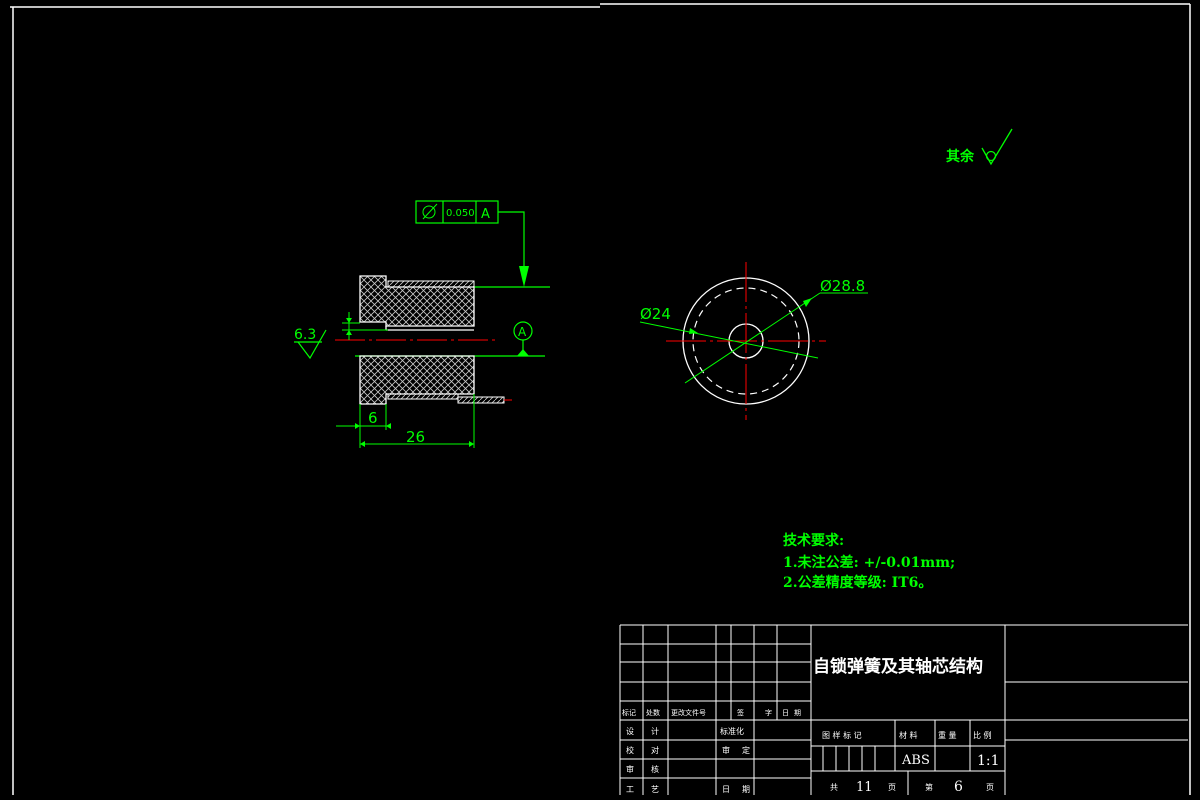  What do you see at coordinates (373, 418) in the screenshot?
I see `dim-small: 6` at bounding box center [373, 418].